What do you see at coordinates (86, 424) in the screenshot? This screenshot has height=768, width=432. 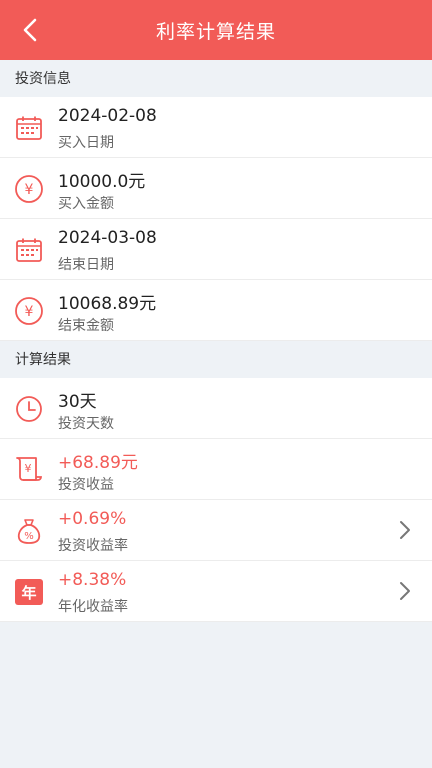 I see `invest-days-label: 投资天数` at bounding box center [86, 424].